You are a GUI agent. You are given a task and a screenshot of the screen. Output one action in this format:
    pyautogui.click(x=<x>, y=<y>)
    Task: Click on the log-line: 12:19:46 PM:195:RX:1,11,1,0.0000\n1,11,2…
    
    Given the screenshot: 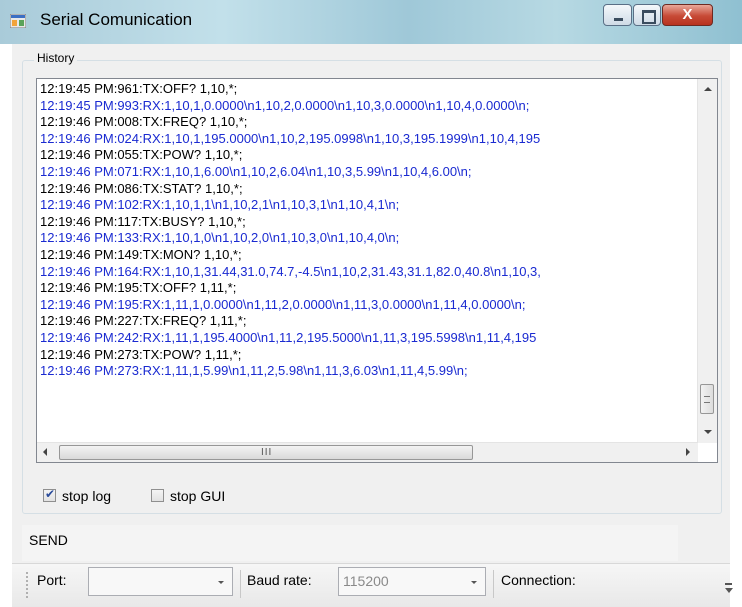 What is the action you would take?
    pyautogui.click(x=283, y=304)
    